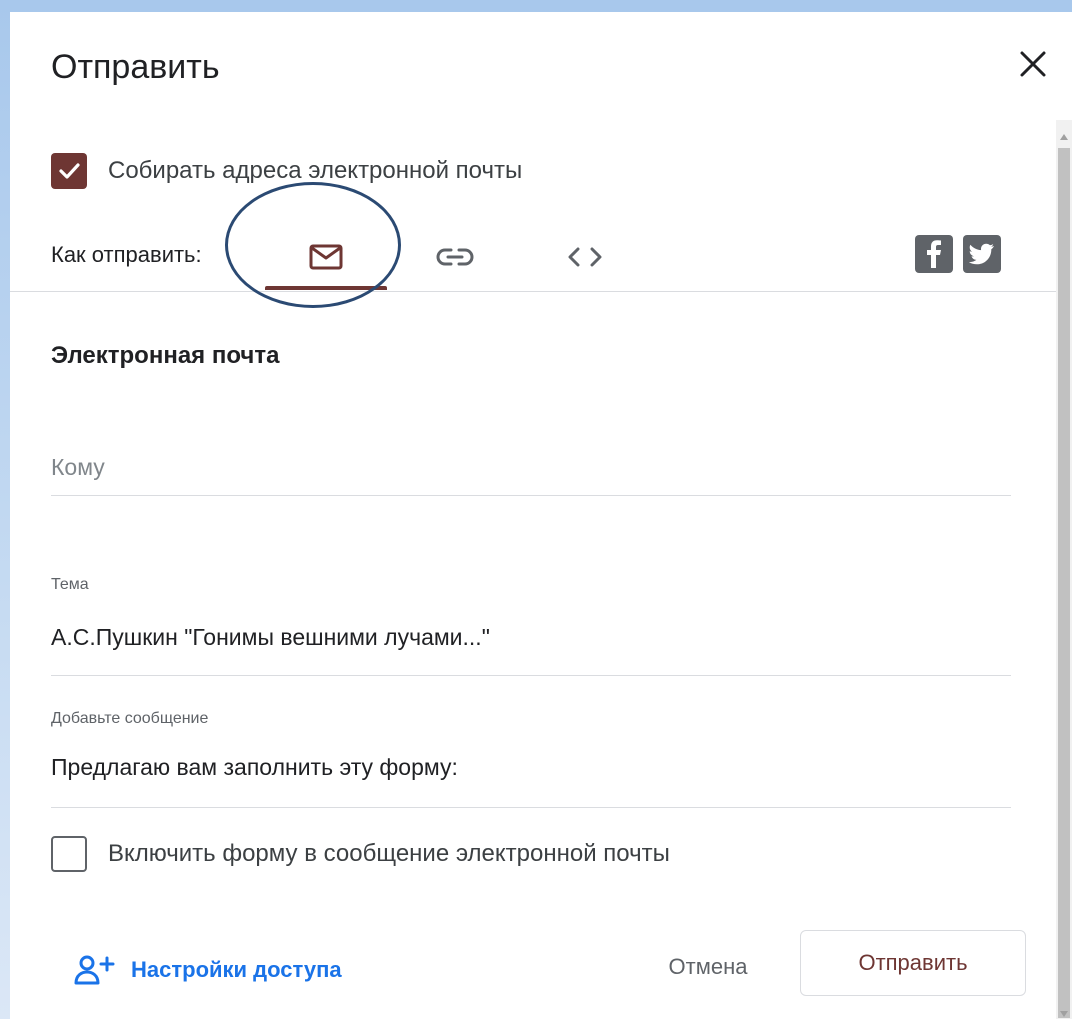 This screenshot has height=1019, width=1072. I want to click on cancel-button: Отмена, so click(708, 967).